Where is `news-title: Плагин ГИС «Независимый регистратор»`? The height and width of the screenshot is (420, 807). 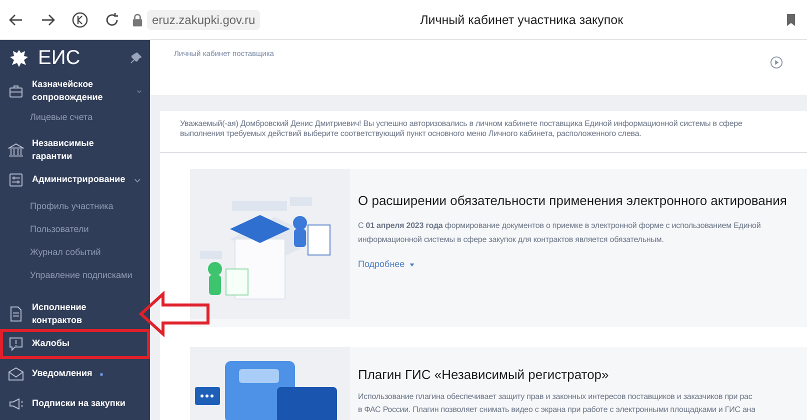
news-title: Плагин ГИС «Независимый регистратор» is located at coordinates (484, 375).